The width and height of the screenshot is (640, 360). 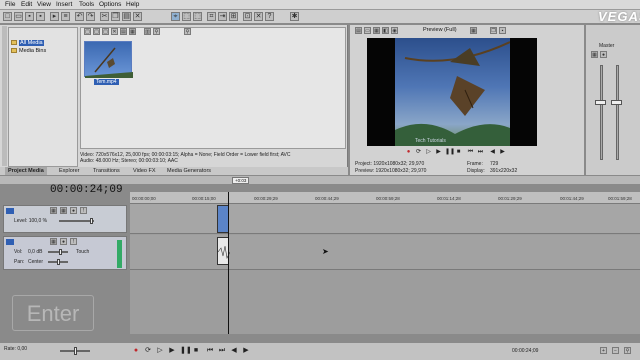 I want to click on track-motion-icon: ▦, so click(x=53, y=210).